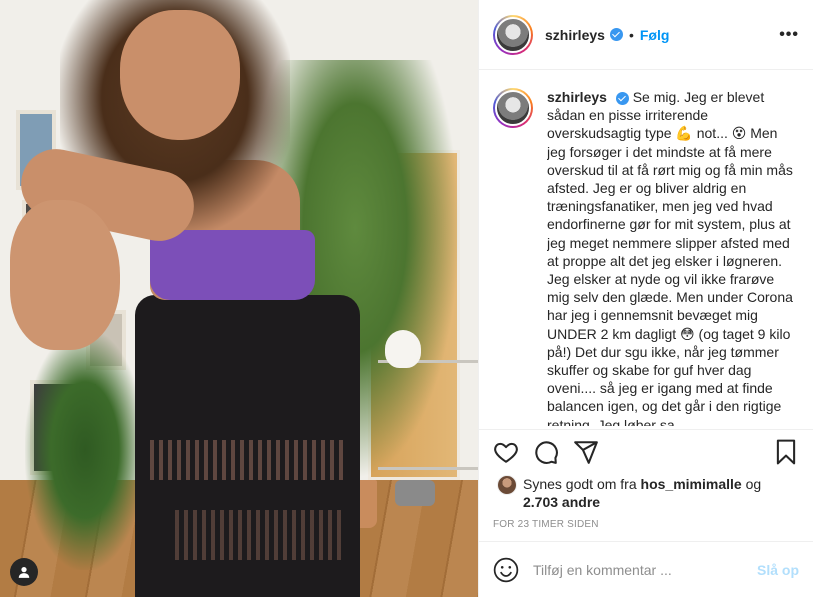  Describe the element at coordinates (546, 452) in the screenshot. I see `comment-icon` at that location.